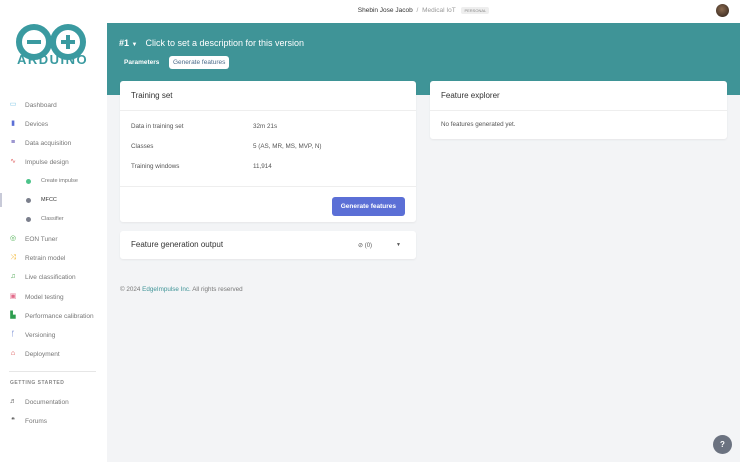  What do you see at coordinates (53, 59) in the screenshot?
I see `logo-text: ARDUINO` at bounding box center [53, 59].